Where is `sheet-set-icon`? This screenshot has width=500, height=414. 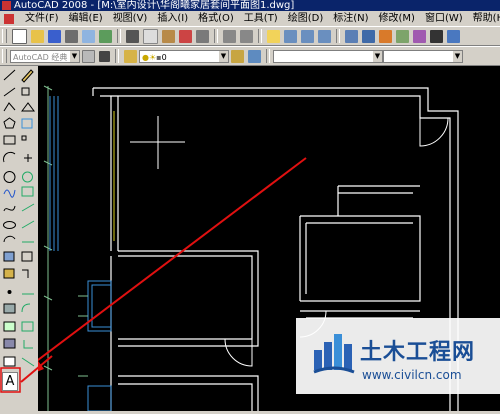 sheet-set-icon is located at coordinates (402, 36).